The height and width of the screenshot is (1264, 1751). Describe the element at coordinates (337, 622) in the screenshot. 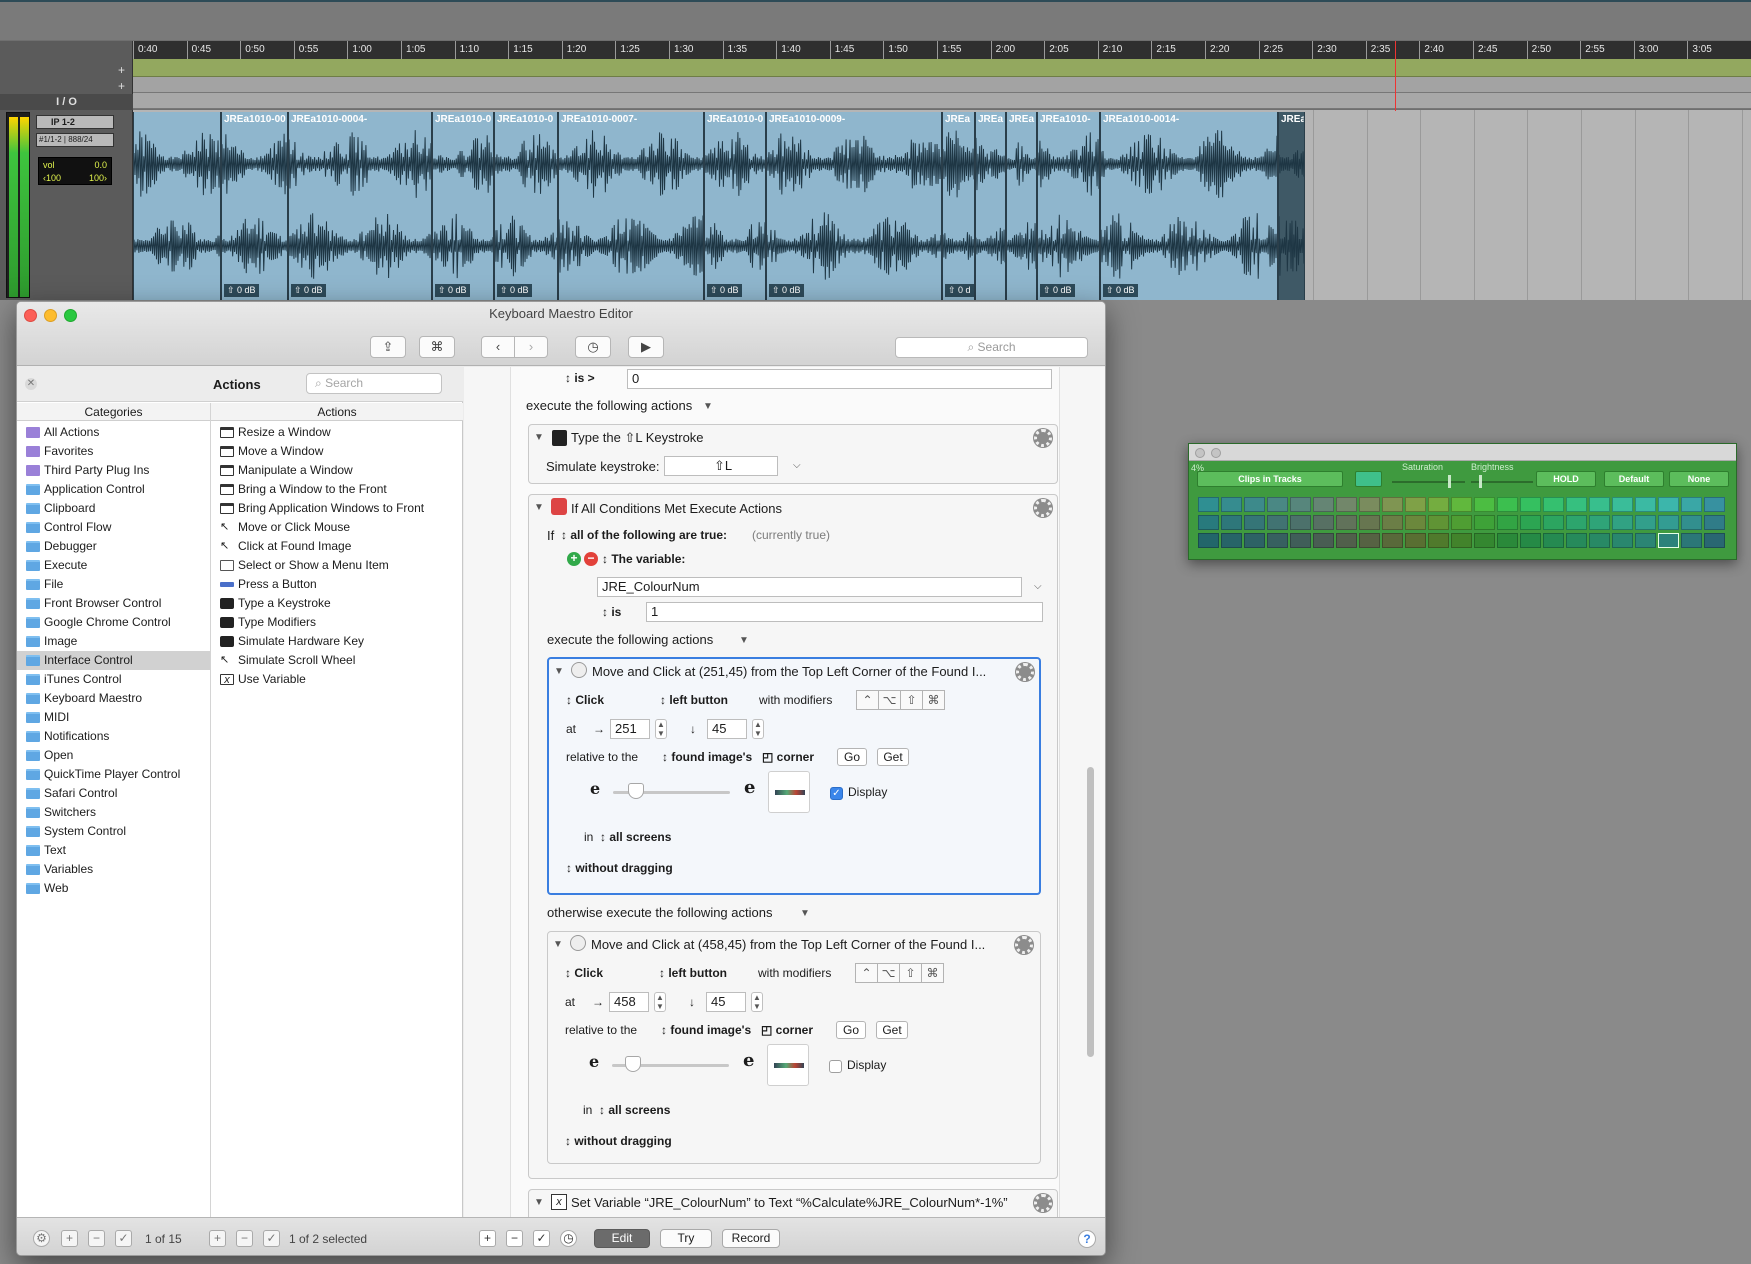

I see `action-item: Type Modifiers` at that location.